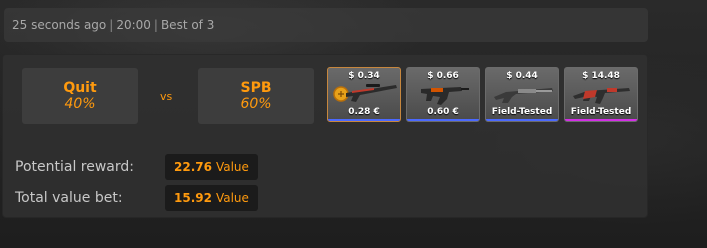  What do you see at coordinates (443, 112) in the screenshot?
I see `item-label: 0.60 €` at bounding box center [443, 112].